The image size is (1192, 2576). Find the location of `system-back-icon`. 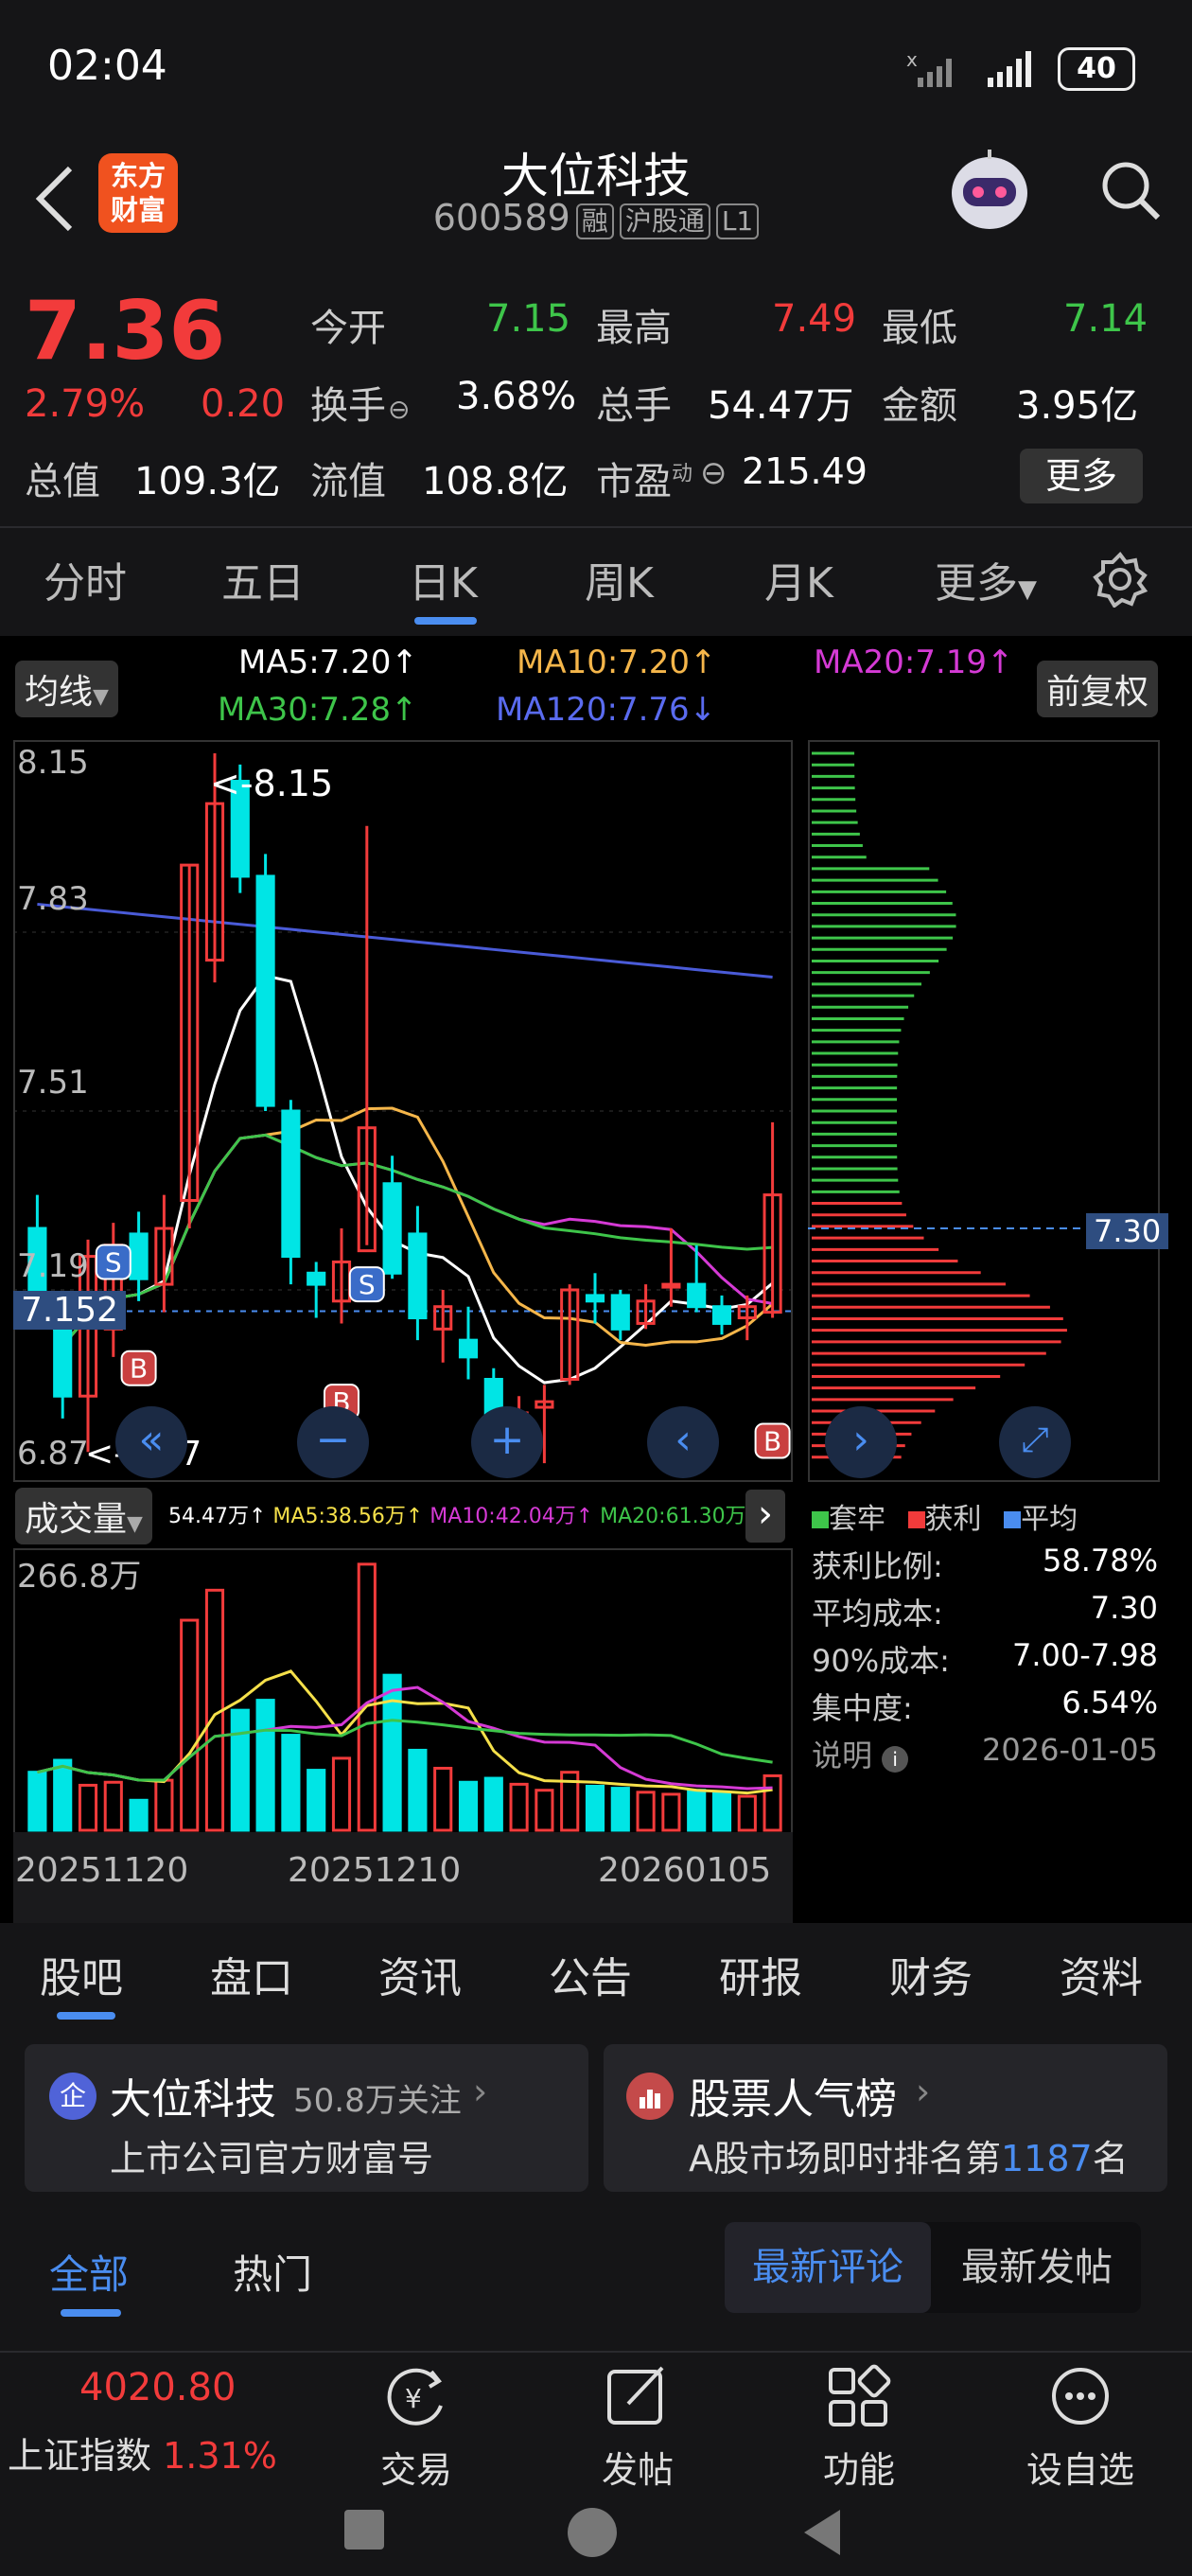

system-back-icon is located at coordinates (822, 2532).